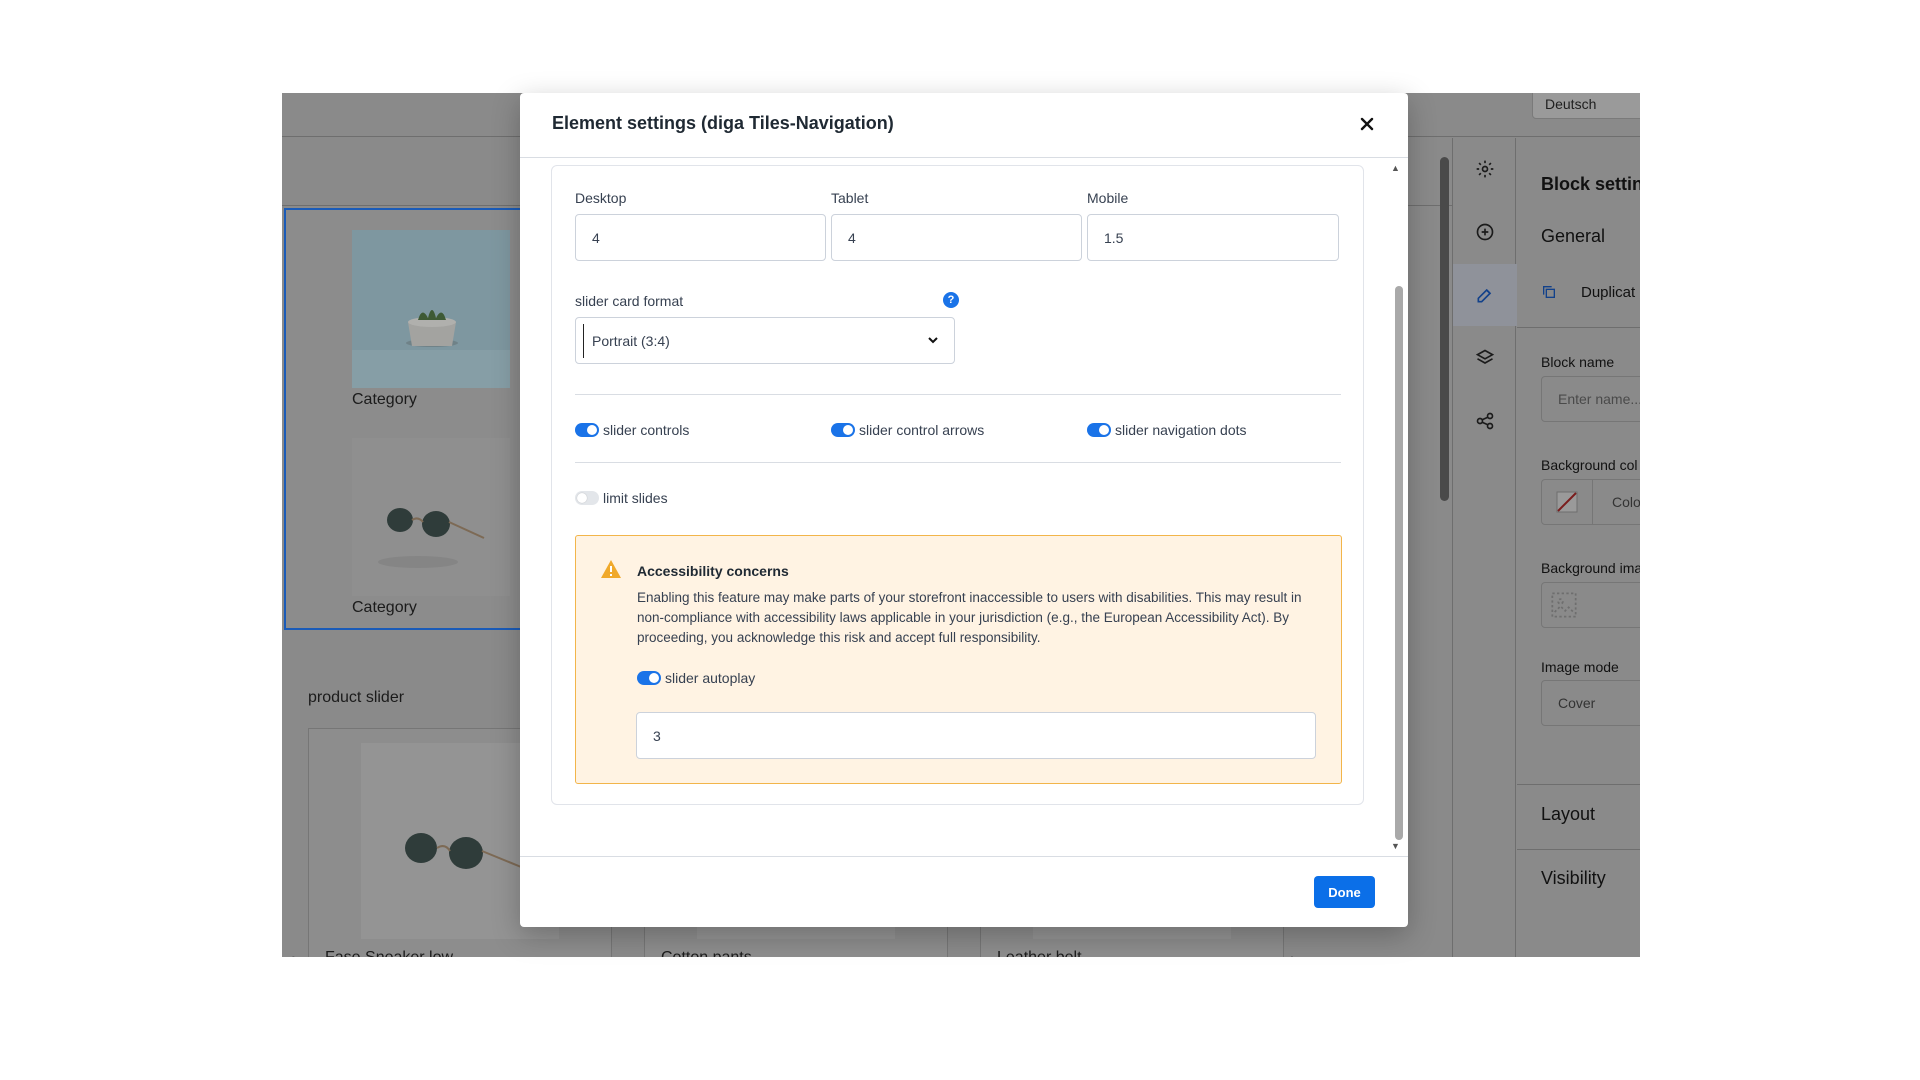 This screenshot has height=1080, width=1920. I want to click on mobile-label: Mobile, so click(1108, 198).